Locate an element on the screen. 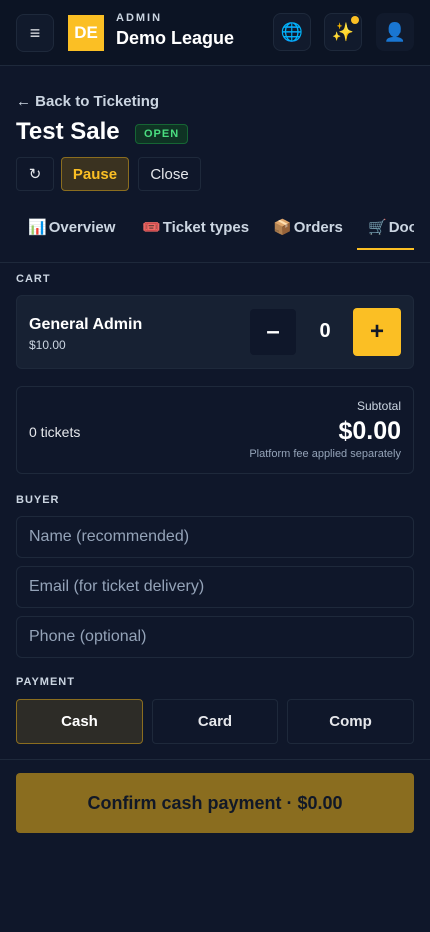 The height and width of the screenshot is (932, 430). ticket-icon: 🎟️ is located at coordinates (151, 227).